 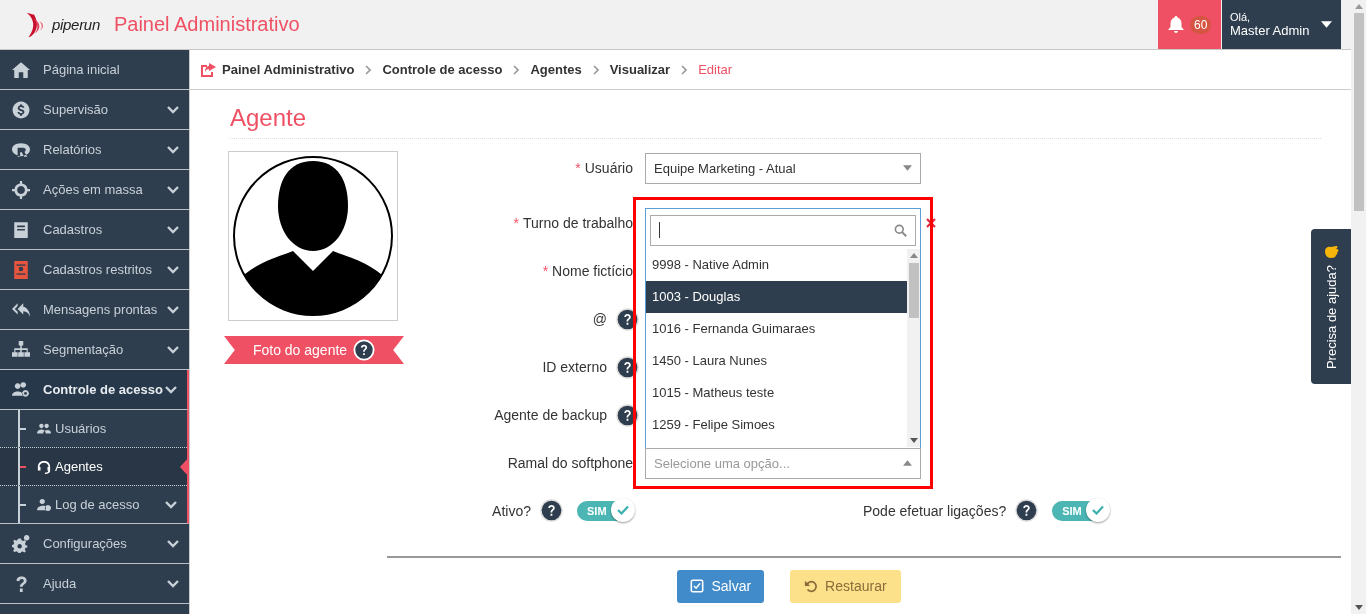 What do you see at coordinates (44, 466) in the screenshot?
I see `headset-icon` at bounding box center [44, 466].